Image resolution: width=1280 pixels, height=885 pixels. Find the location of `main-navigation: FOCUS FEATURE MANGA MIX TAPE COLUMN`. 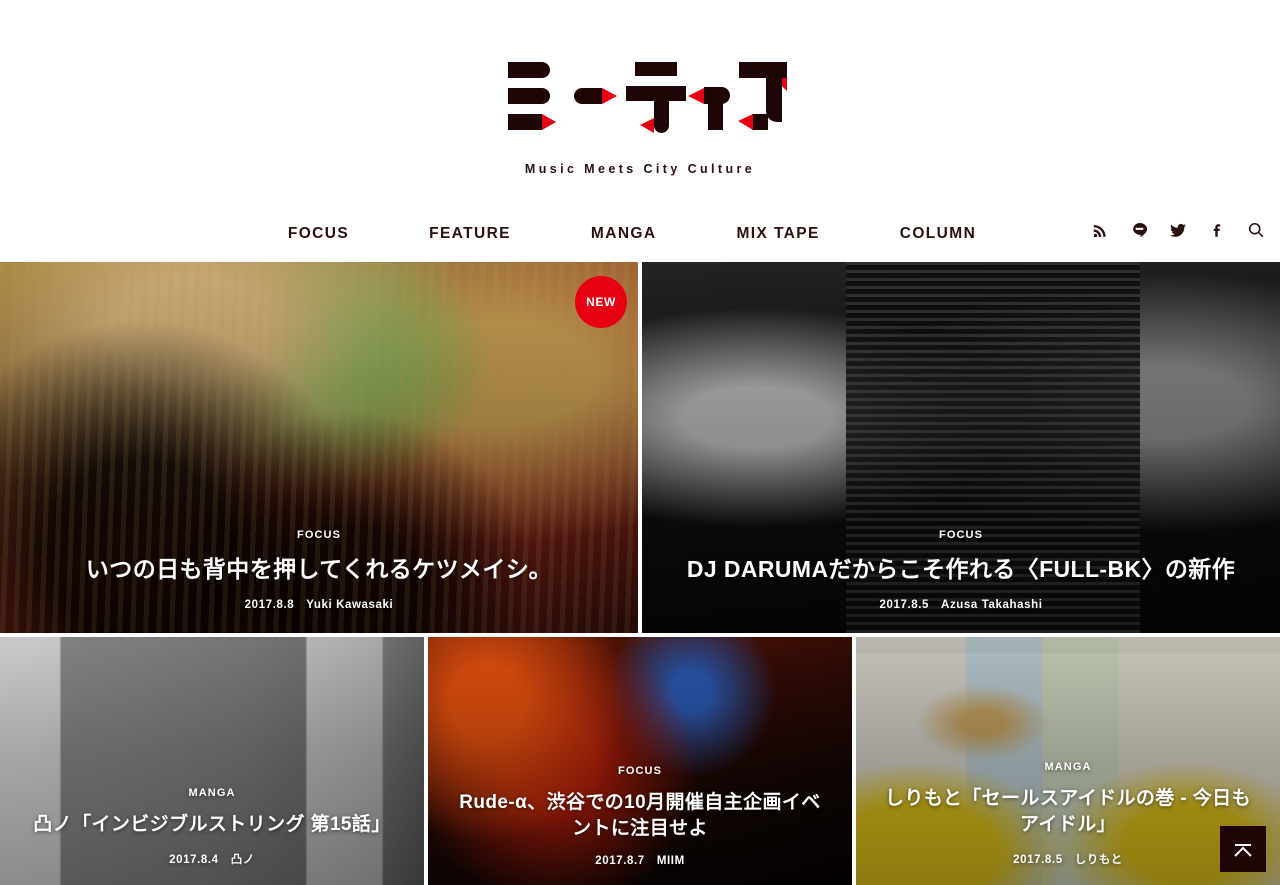

main-navigation: FOCUS FEATURE MANGA MIX TAPE COLUMN is located at coordinates (640, 234).